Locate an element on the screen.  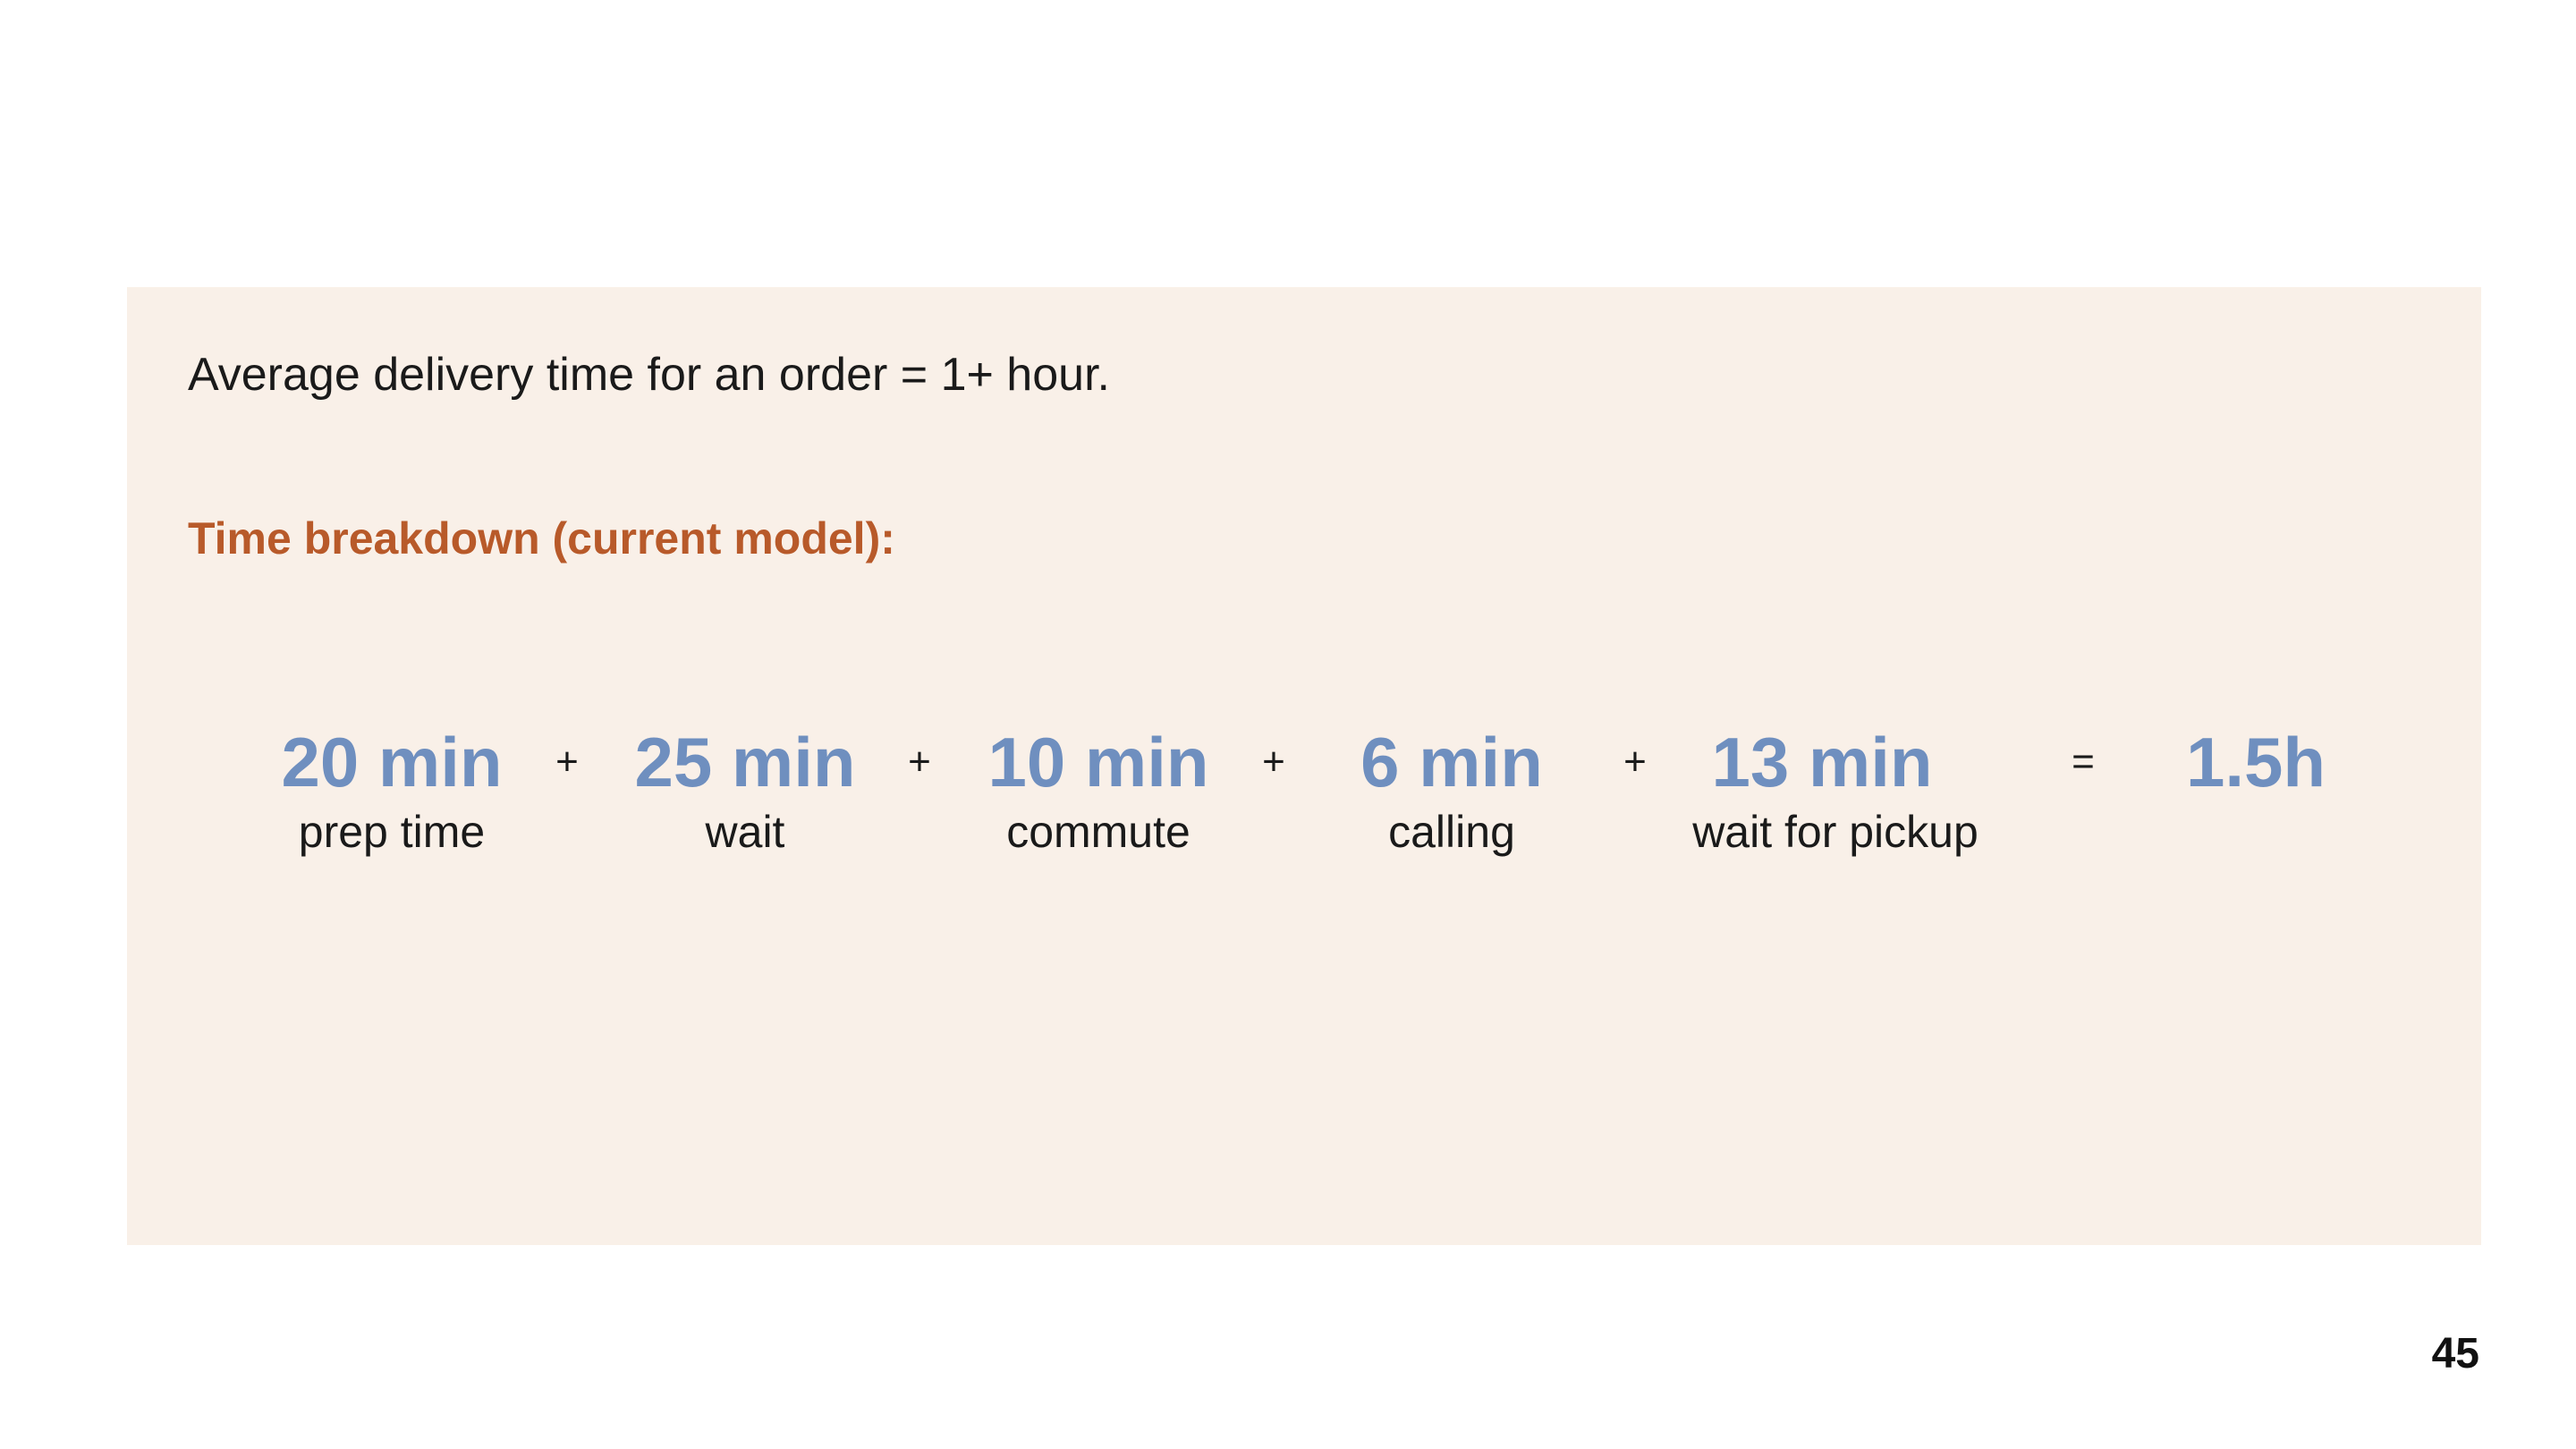
page-number: 45 is located at coordinates (2455, 1353).